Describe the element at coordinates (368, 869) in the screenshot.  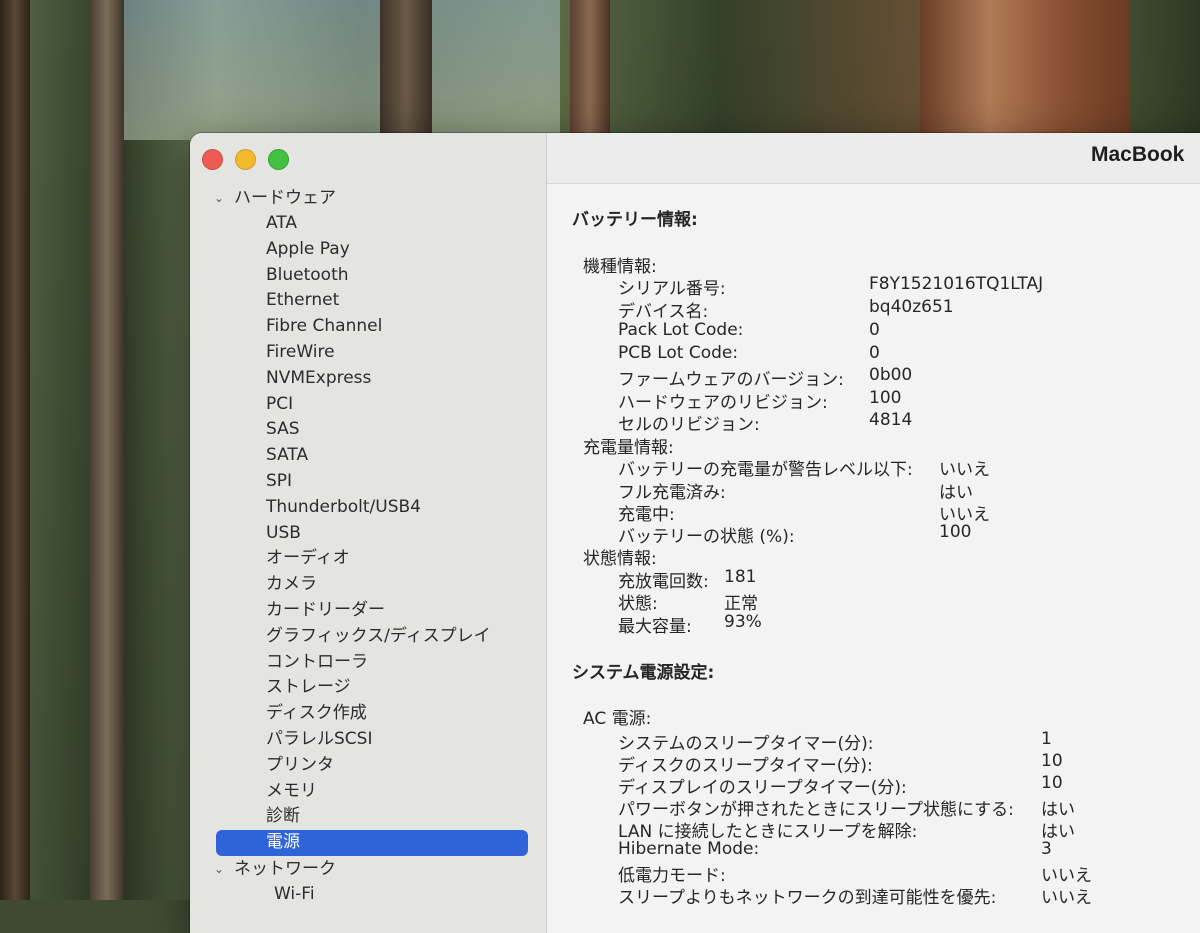
I see `sidebar-group-network: ⌄ ネットワーク` at that location.